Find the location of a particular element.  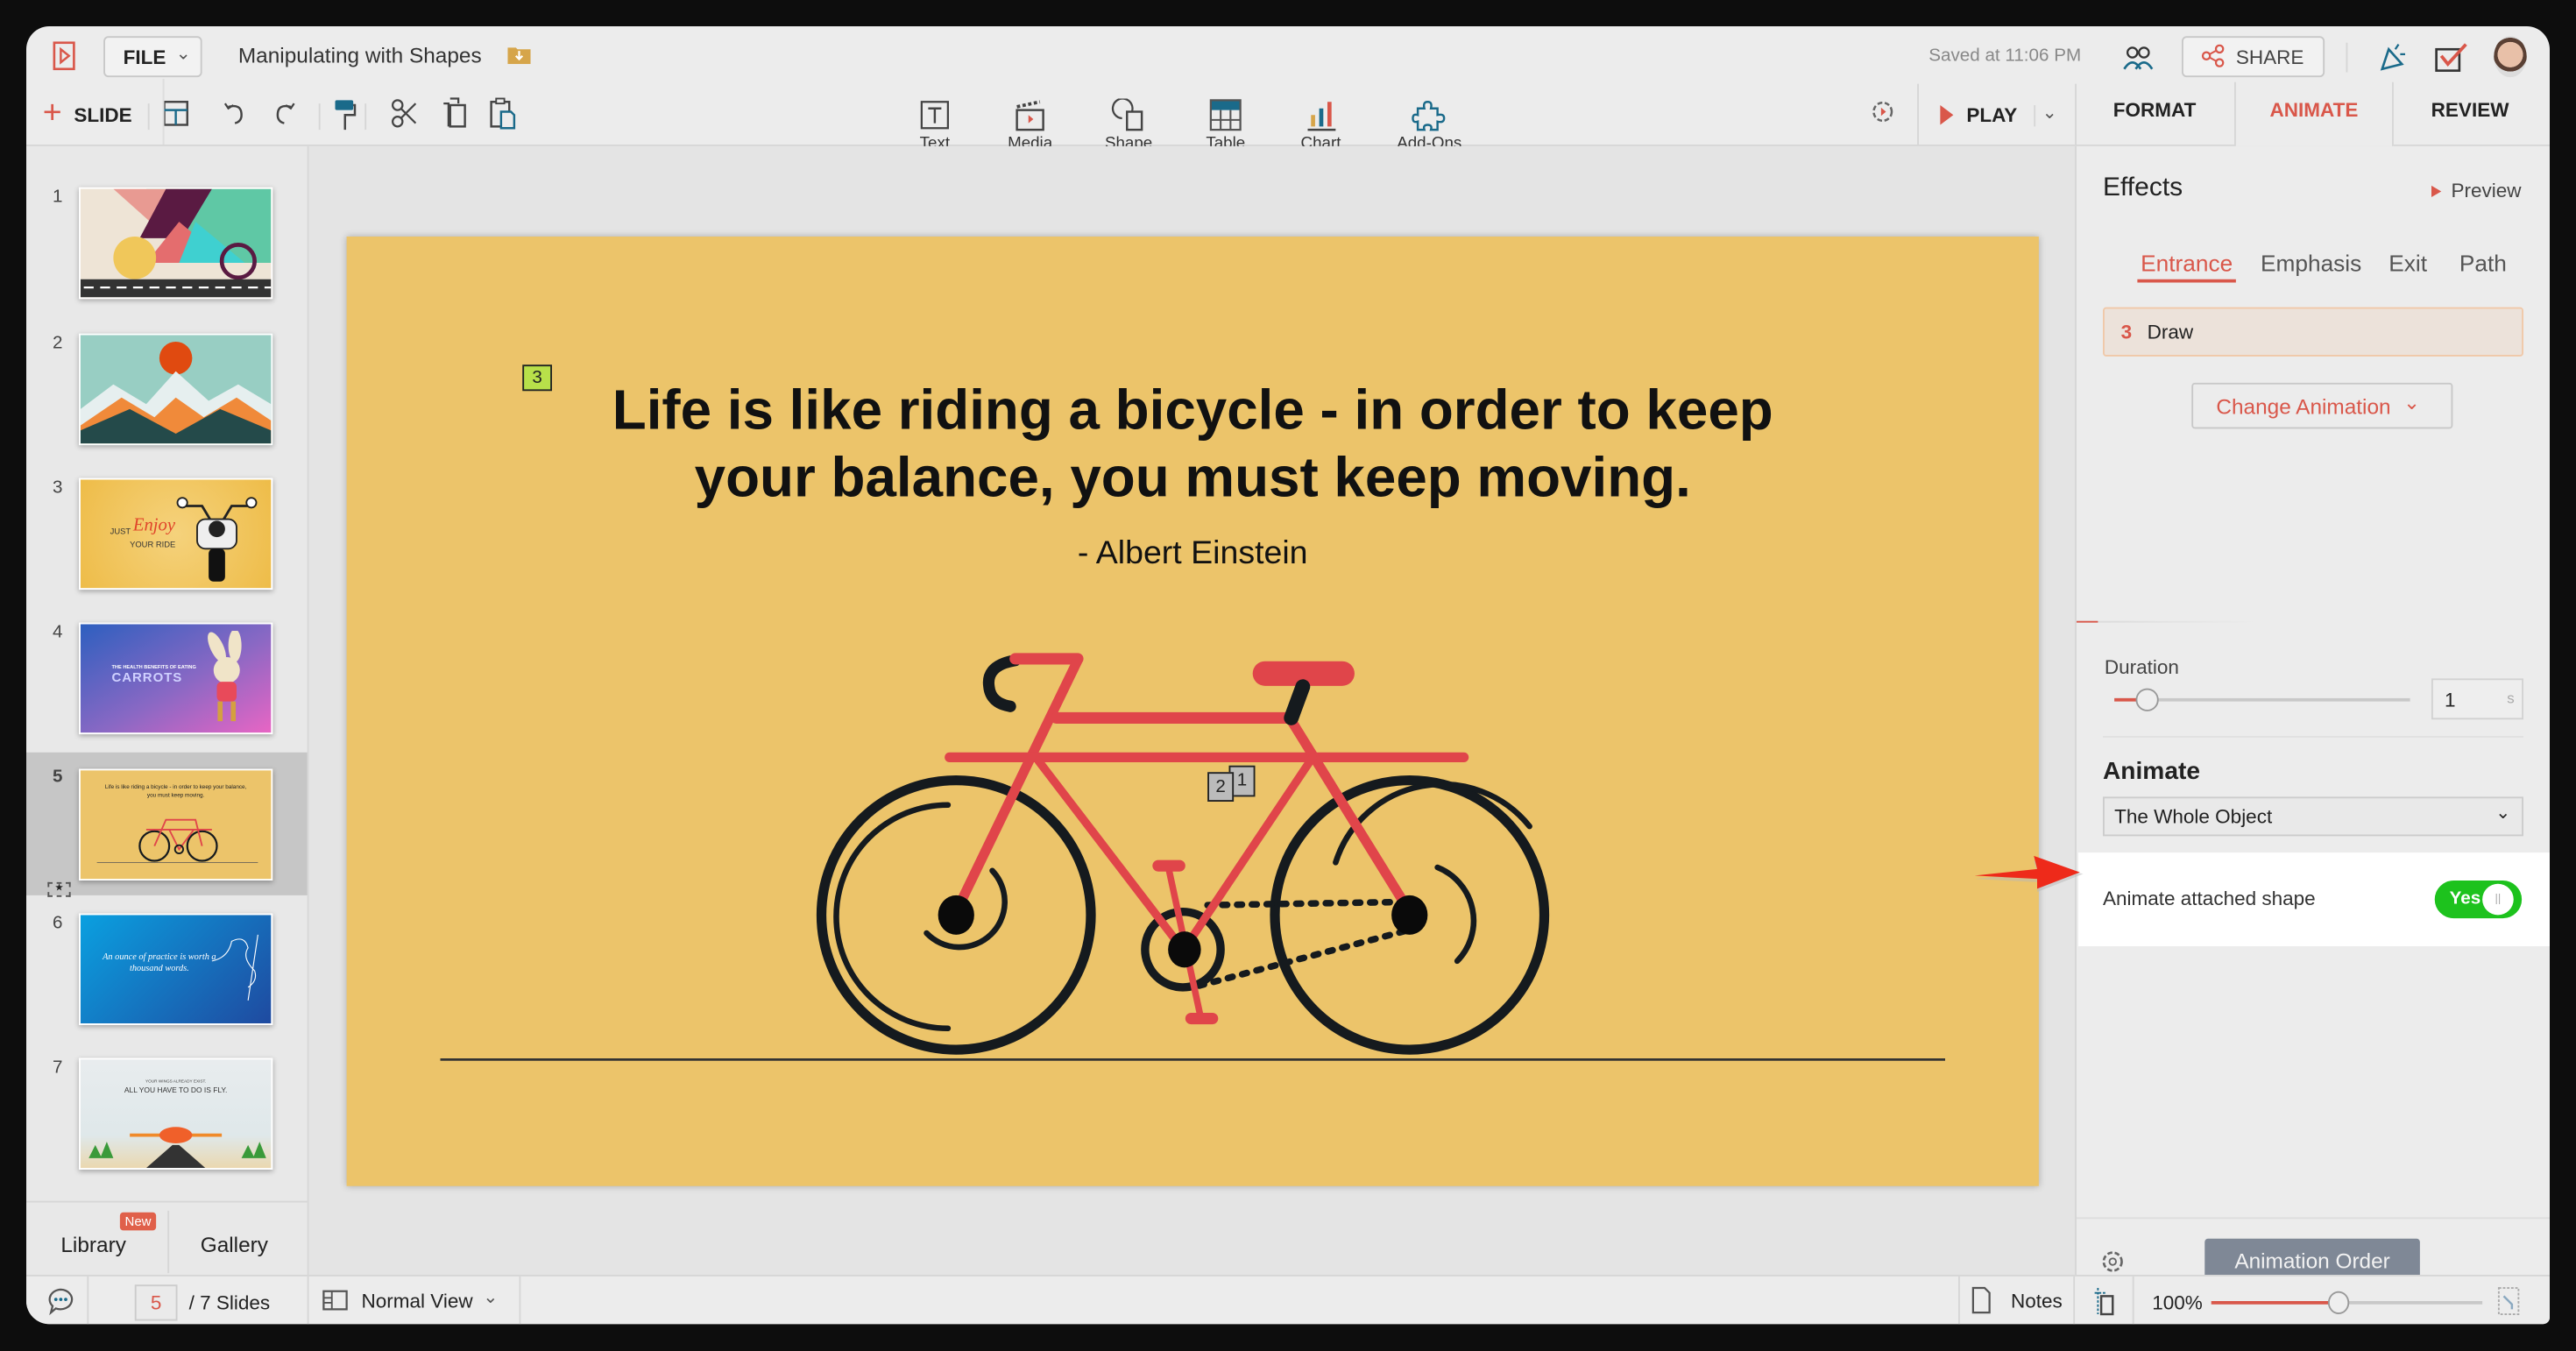

redo-icon is located at coordinates (283, 112).